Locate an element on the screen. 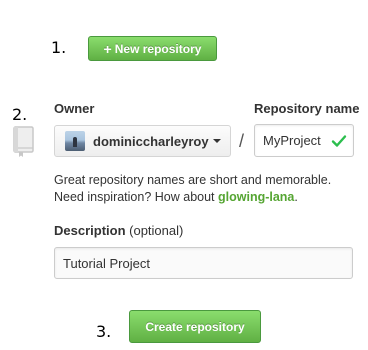  new-repository-button: + New repository is located at coordinates (152, 48).